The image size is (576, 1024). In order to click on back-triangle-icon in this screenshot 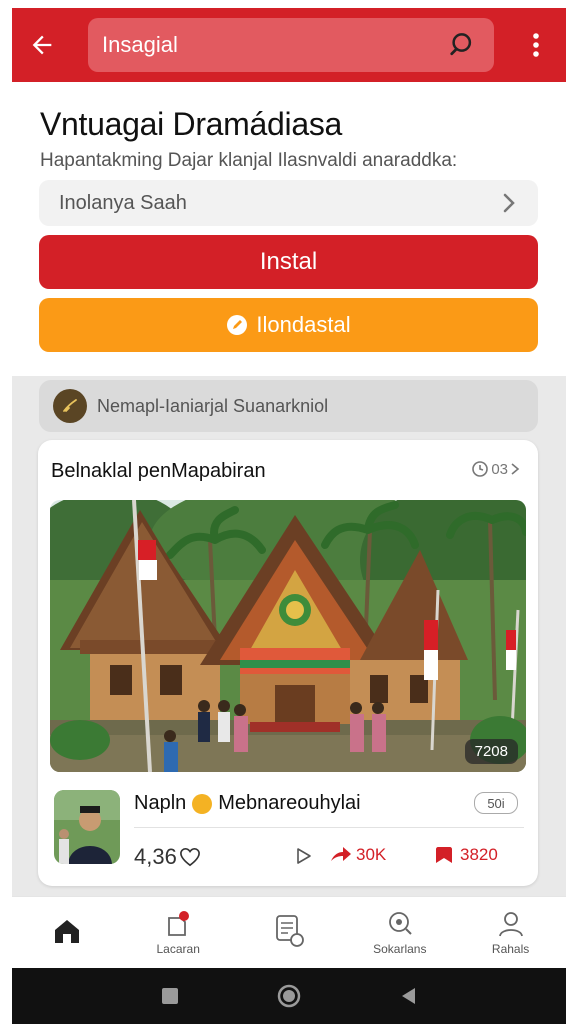, I will do `click(408, 996)`.